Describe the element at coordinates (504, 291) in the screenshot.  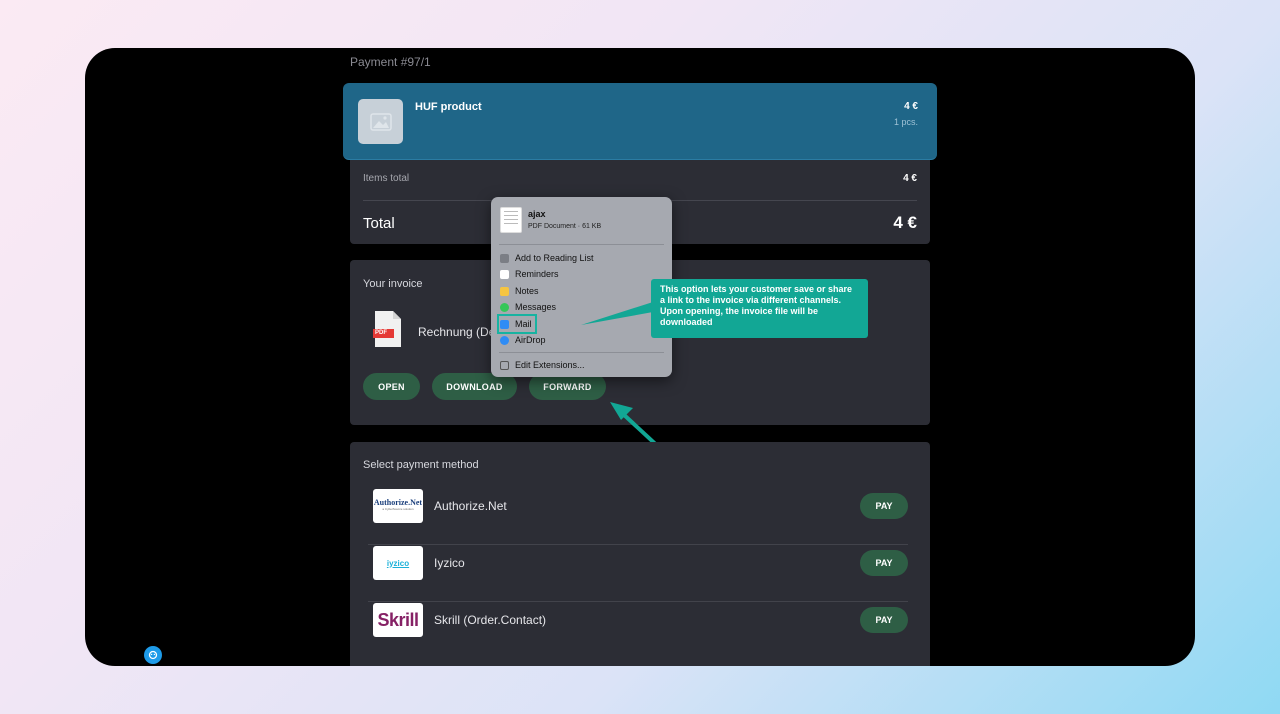
I see `notes-icon` at that location.